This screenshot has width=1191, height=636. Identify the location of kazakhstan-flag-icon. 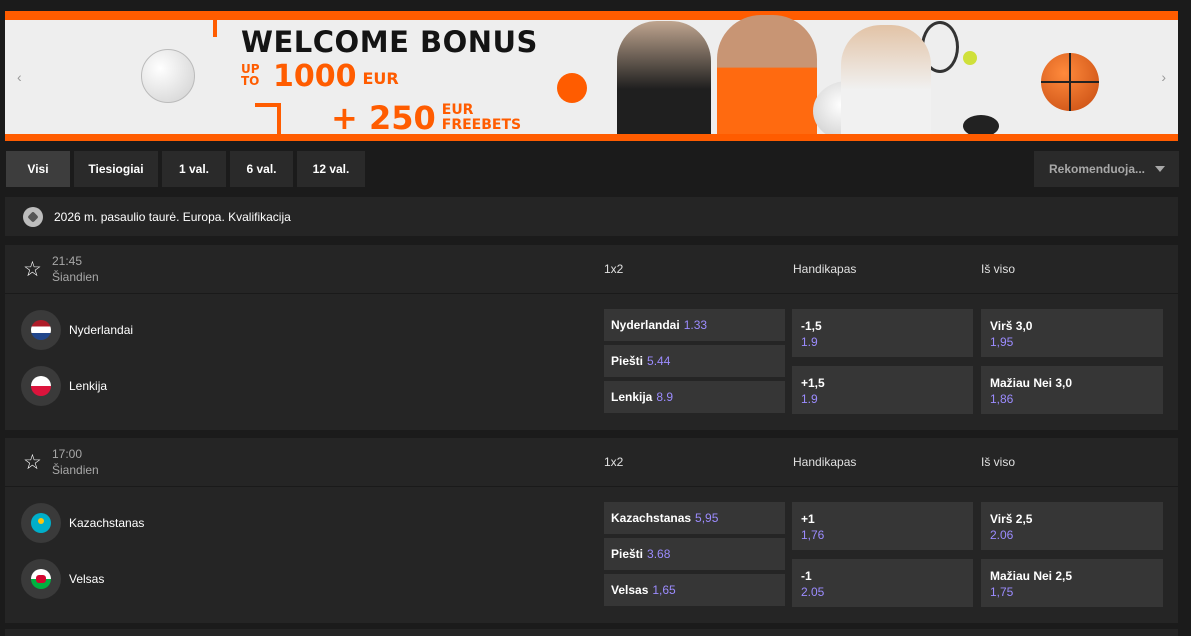
(41, 523).